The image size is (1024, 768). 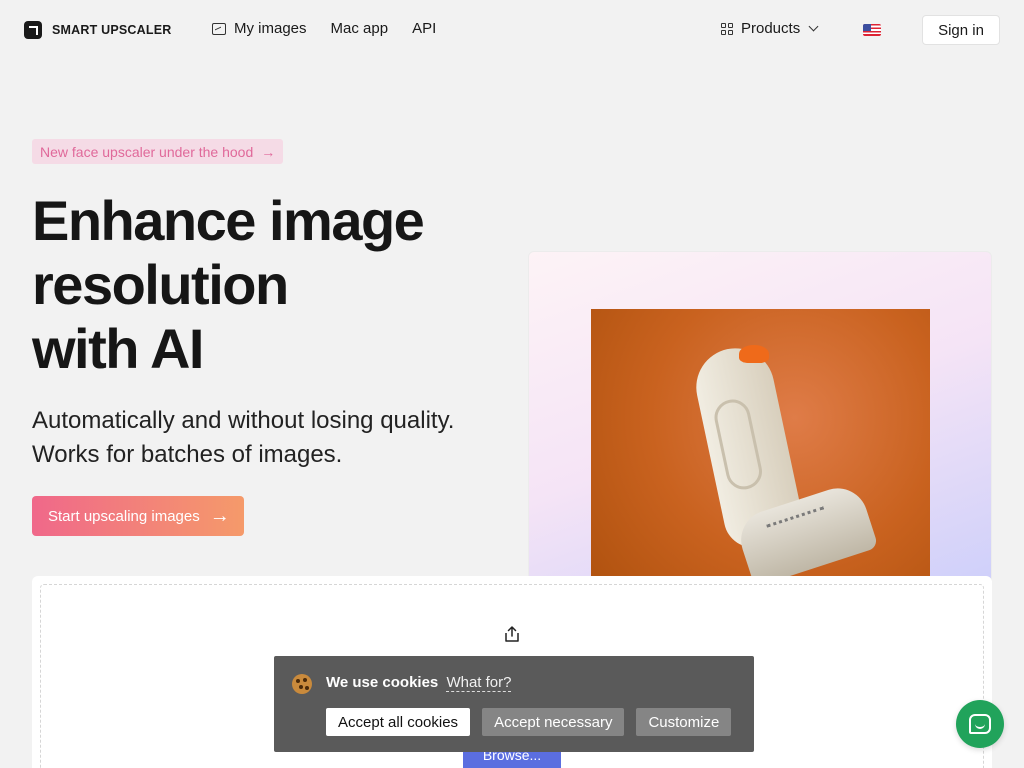 I want to click on chevron-down-icon, so click(x=813, y=26).